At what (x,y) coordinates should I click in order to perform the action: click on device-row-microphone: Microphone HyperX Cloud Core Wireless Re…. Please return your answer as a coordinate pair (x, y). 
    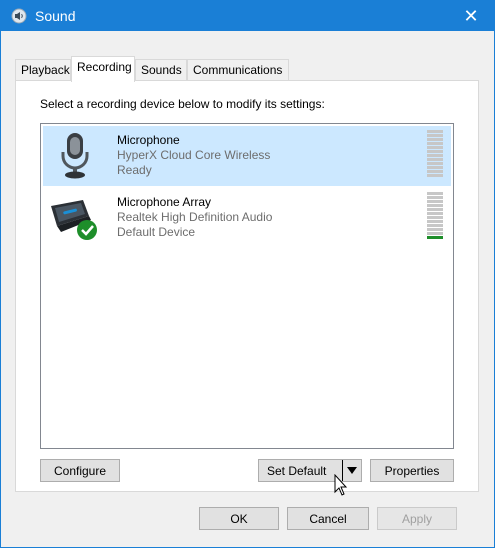
    Looking at the image, I should click on (247, 156).